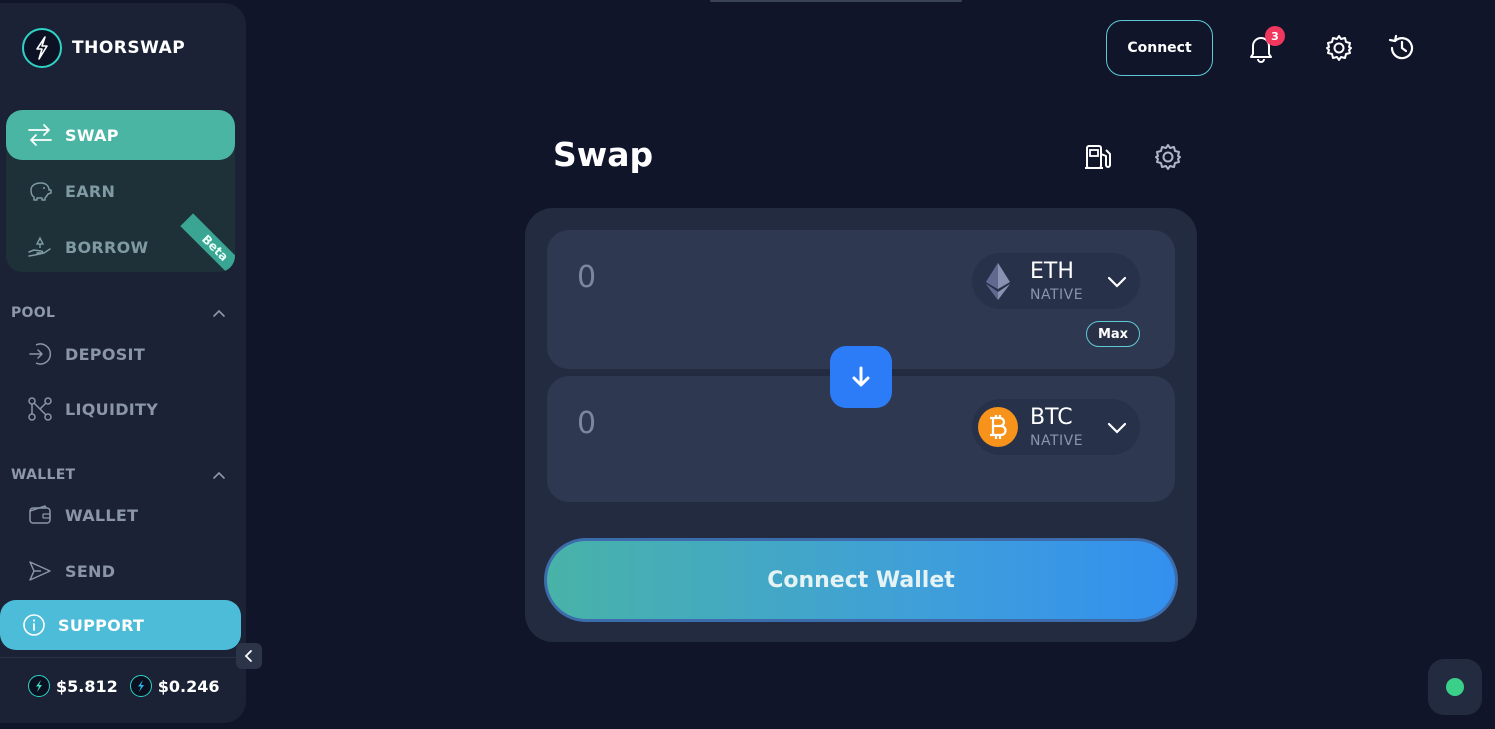 The width and height of the screenshot is (1495, 729). Describe the element at coordinates (41, 191) in the screenshot. I see `piggy-bank-icon` at that location.